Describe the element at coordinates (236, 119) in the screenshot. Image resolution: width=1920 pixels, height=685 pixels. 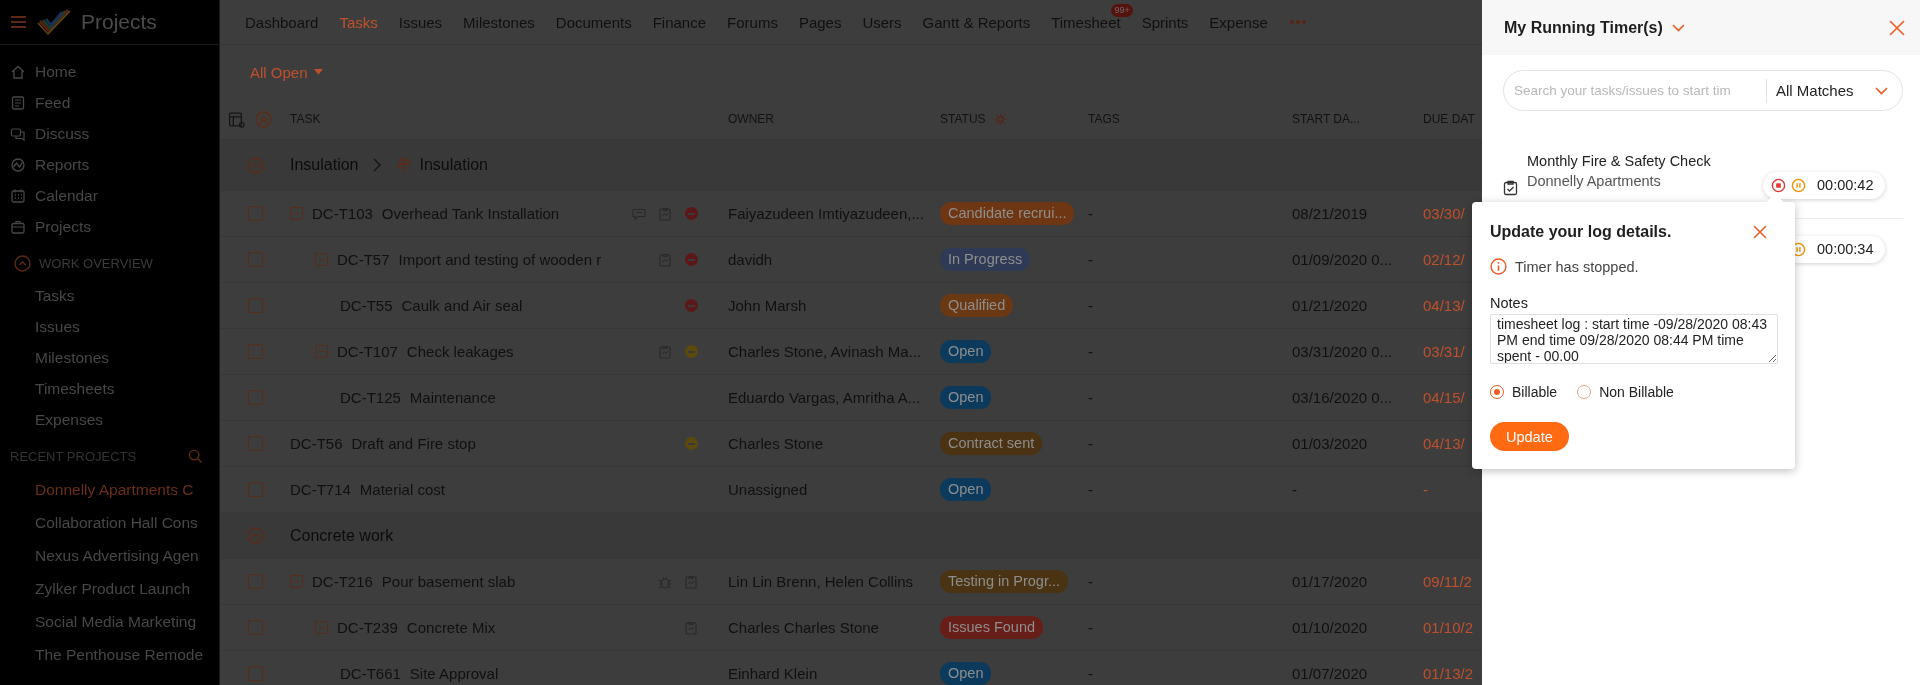
I see `table-settings-icon` at that location.